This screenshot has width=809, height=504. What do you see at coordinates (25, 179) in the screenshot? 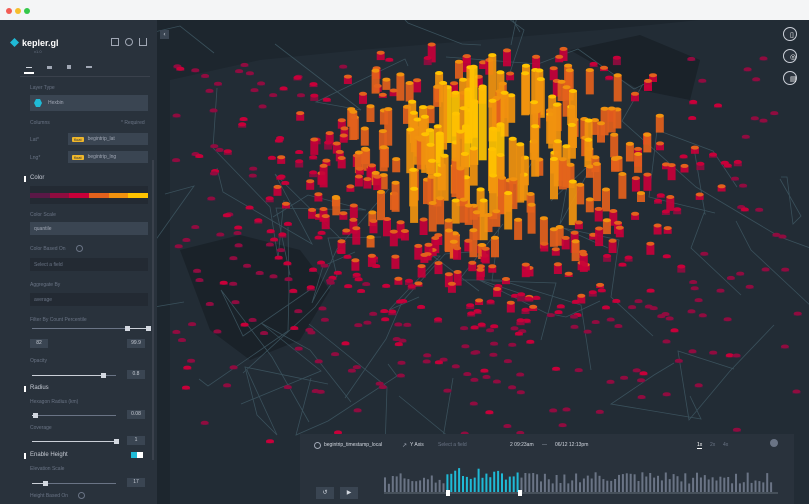
I see `color-section-bar` at bounding box center [25, 179].